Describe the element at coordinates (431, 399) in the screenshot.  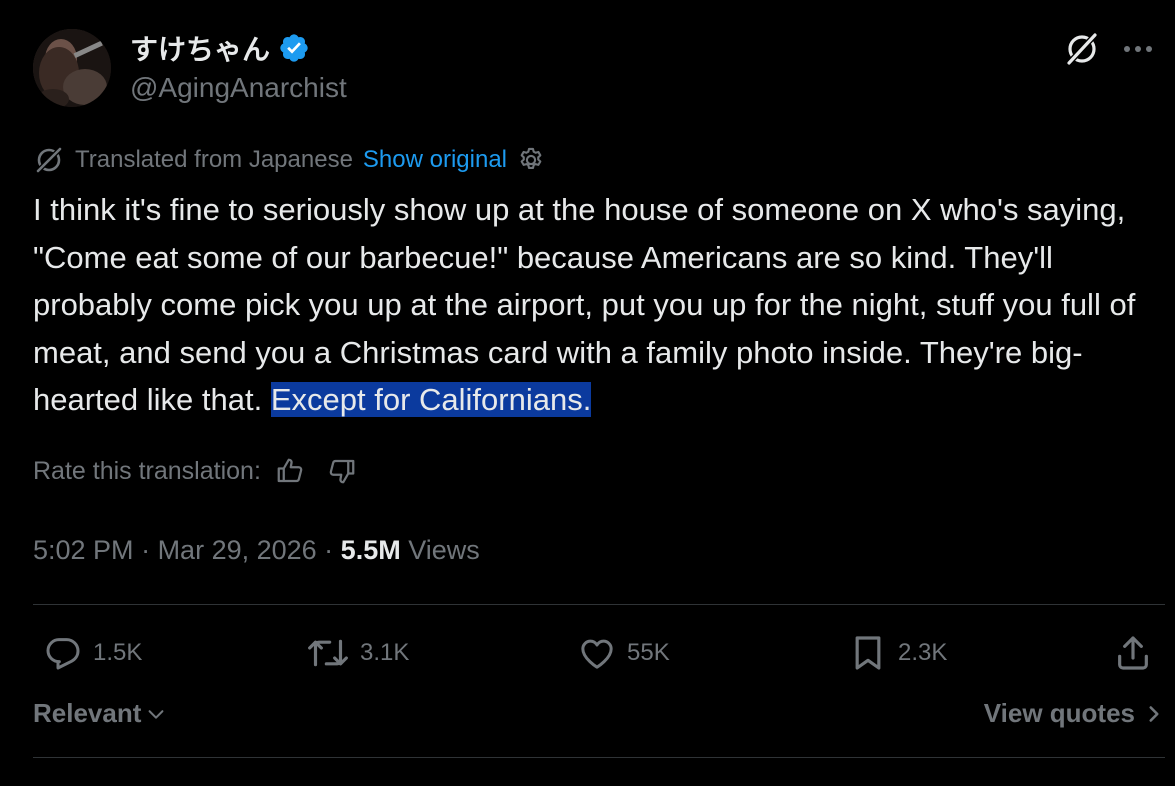
I see `post-text-highlighted: Except for Californians.` at that location.